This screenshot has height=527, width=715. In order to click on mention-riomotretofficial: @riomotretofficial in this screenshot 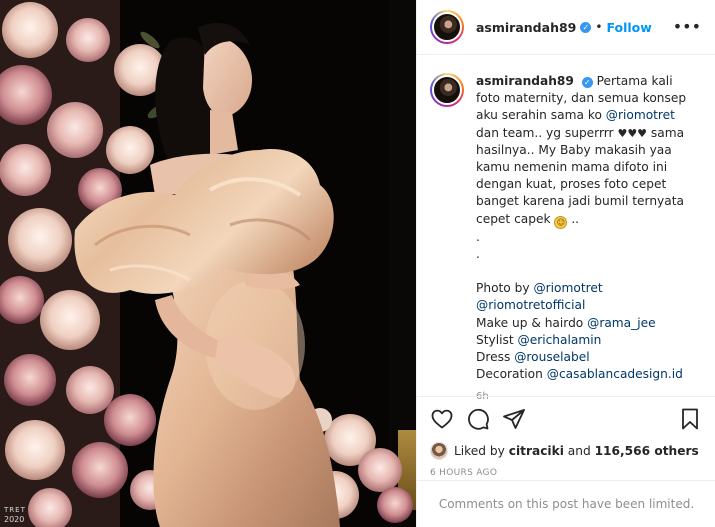, I will do `click(530, 305)`.